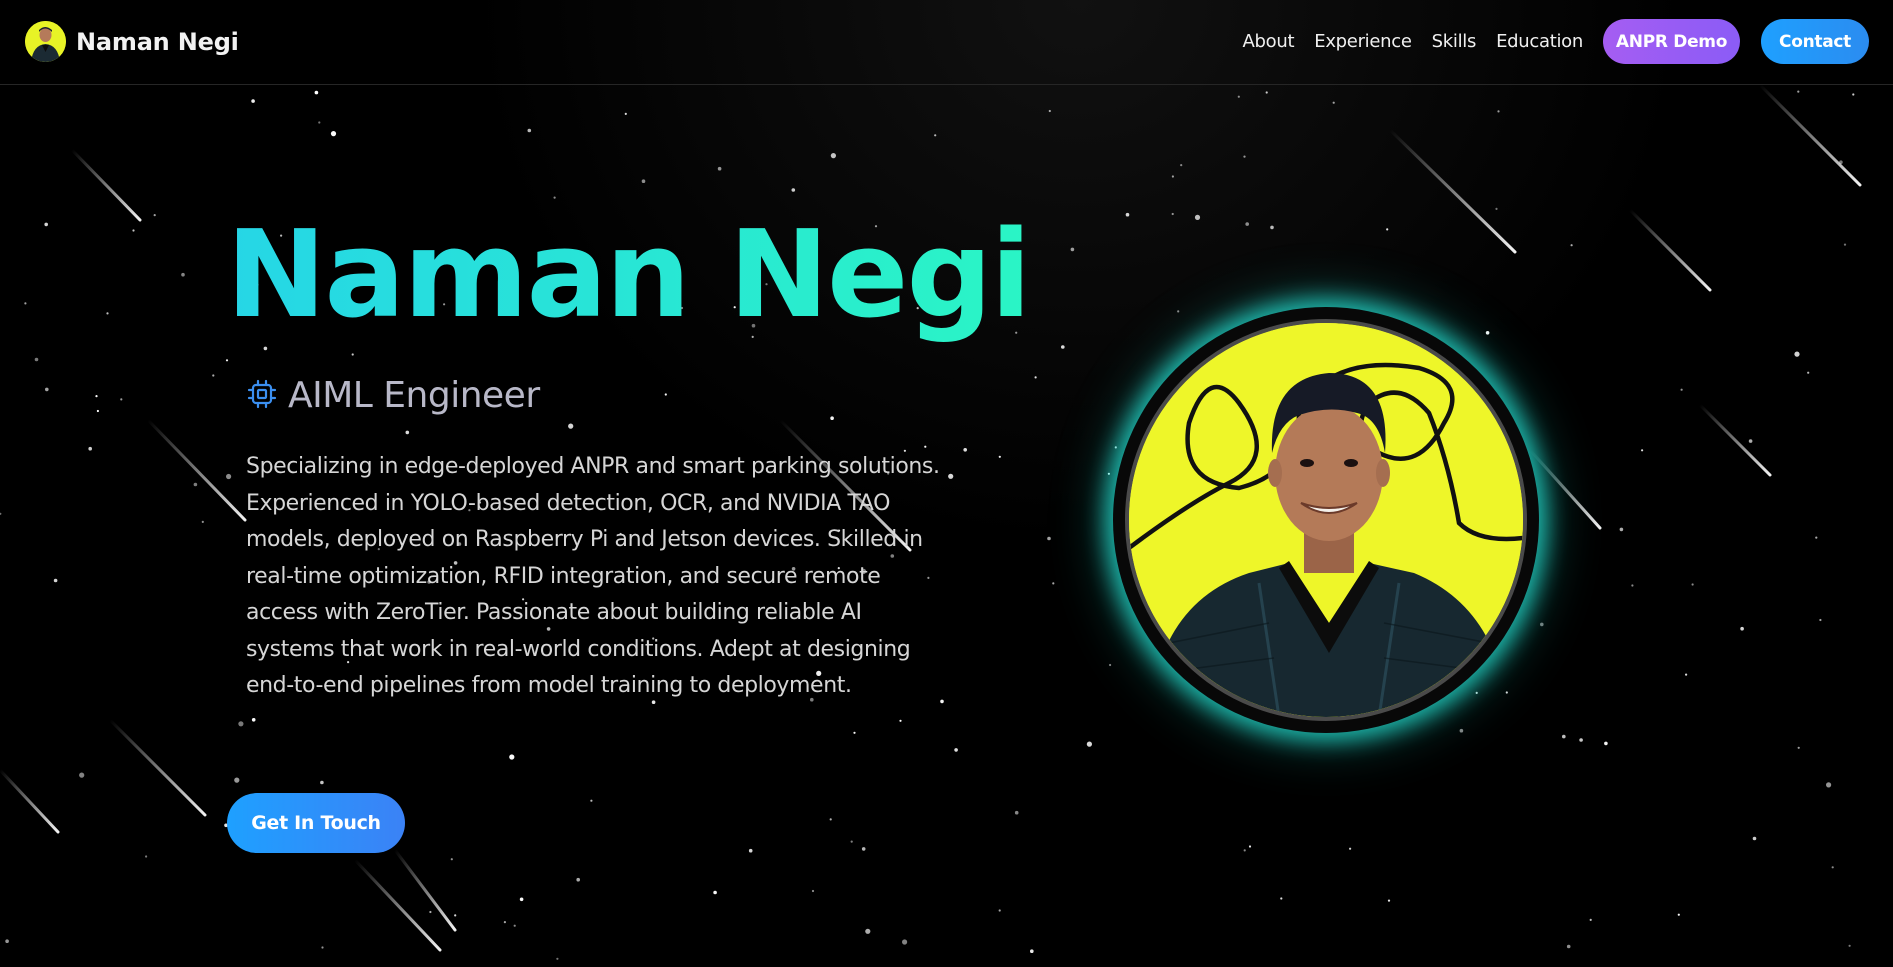  What do you see at coordinates (1815, 41) in the screenshot?
I see `contact-button: Contact` at bounding box center [1815, 41].